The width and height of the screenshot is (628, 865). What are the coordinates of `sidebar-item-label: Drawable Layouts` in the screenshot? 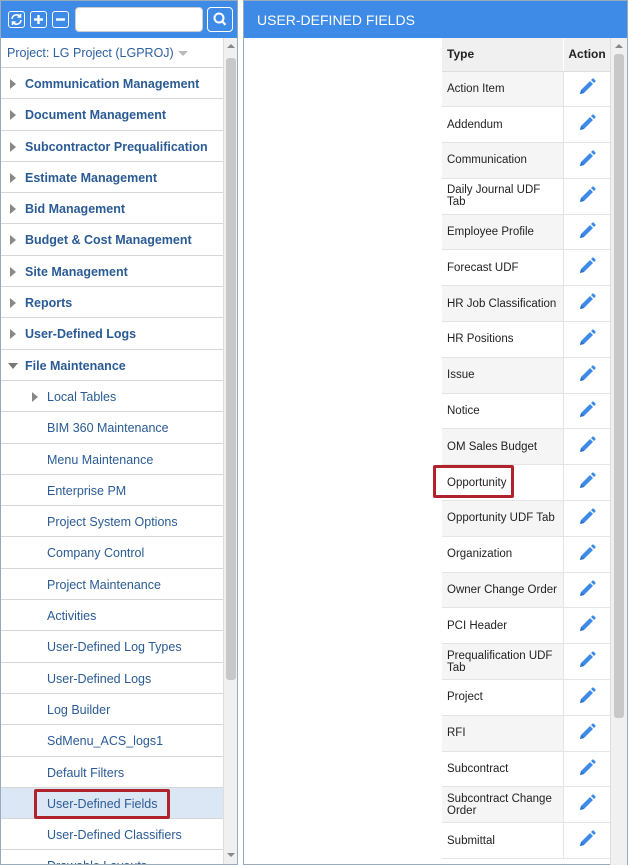 It's located at (97, 861).